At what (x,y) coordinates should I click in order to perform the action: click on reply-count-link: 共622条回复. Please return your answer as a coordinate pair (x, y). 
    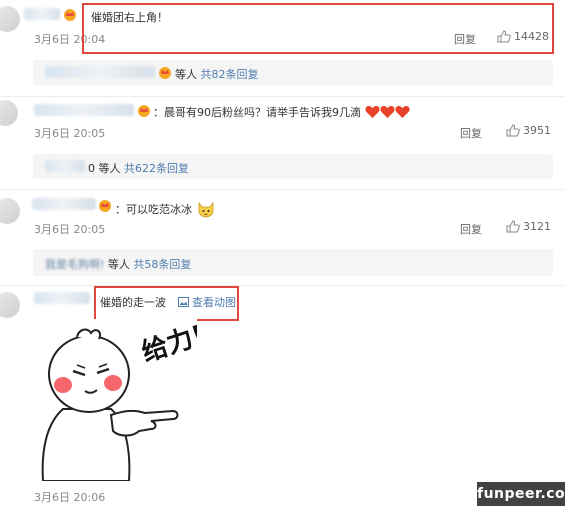
    Looking at the image, I should click on (156, 168).